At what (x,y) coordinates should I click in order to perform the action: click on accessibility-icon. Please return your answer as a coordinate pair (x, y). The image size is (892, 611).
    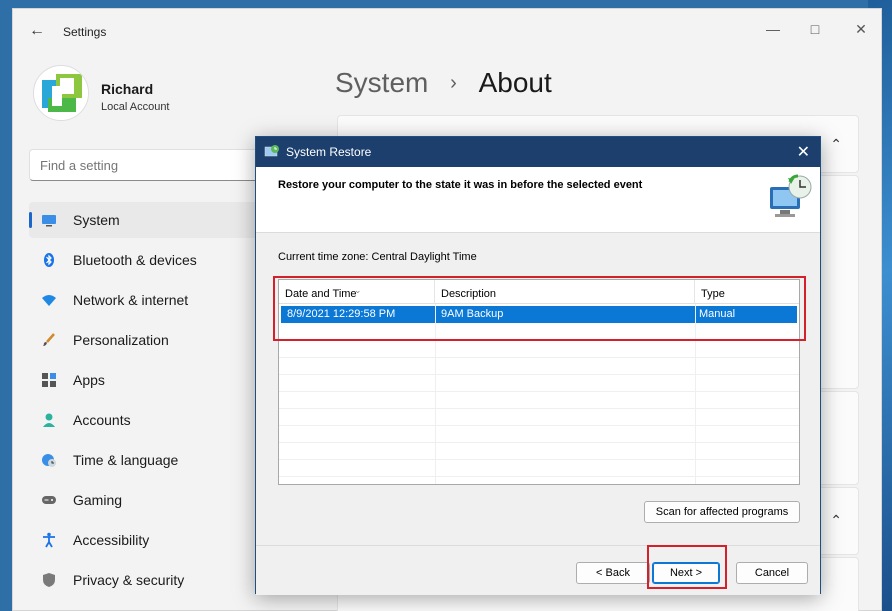
    Looking at the image, I should click on (49, 540).